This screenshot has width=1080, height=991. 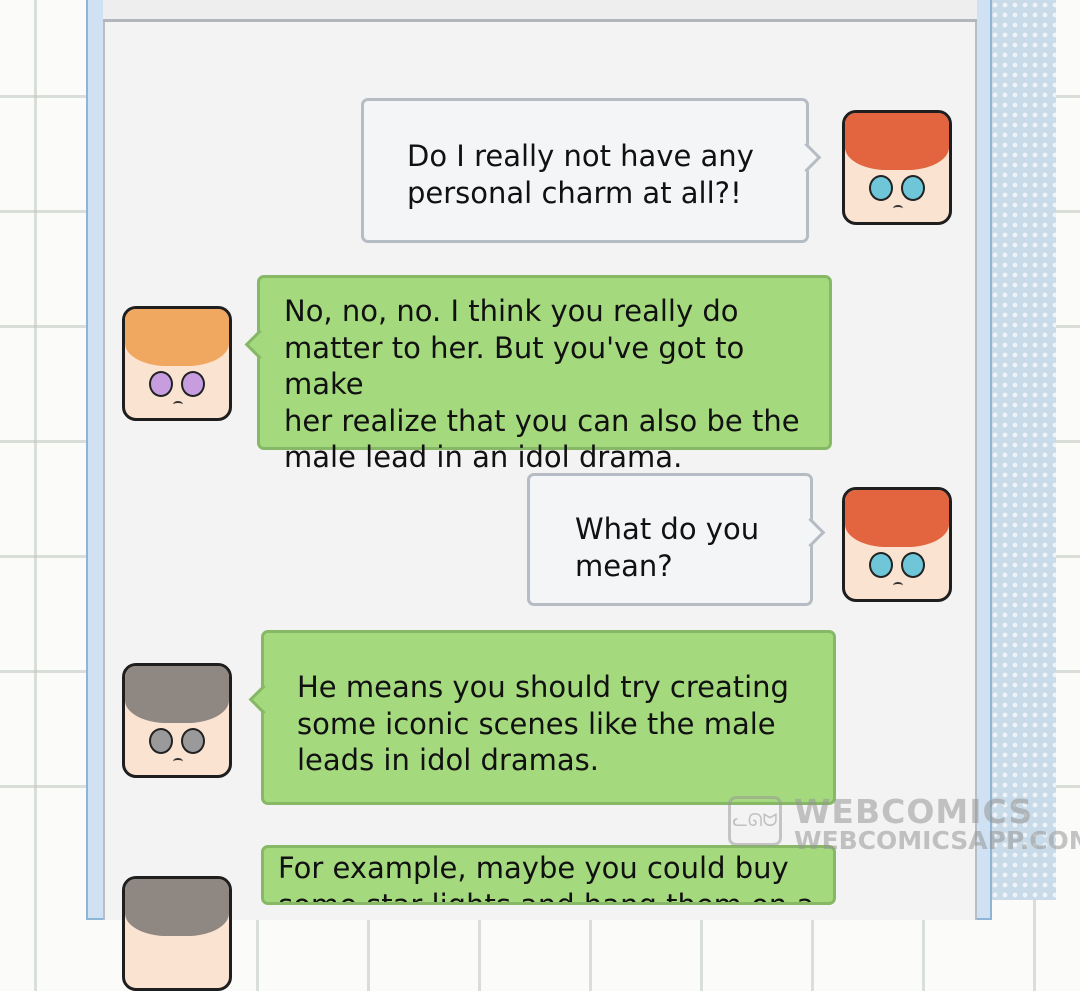 I want to click on dotted-background-pattern, so click(x=1023, y=450).